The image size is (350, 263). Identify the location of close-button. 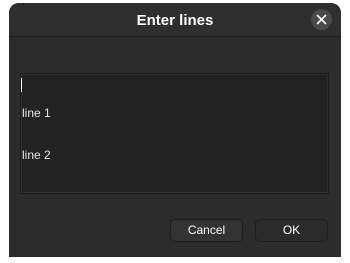
(321, 19).